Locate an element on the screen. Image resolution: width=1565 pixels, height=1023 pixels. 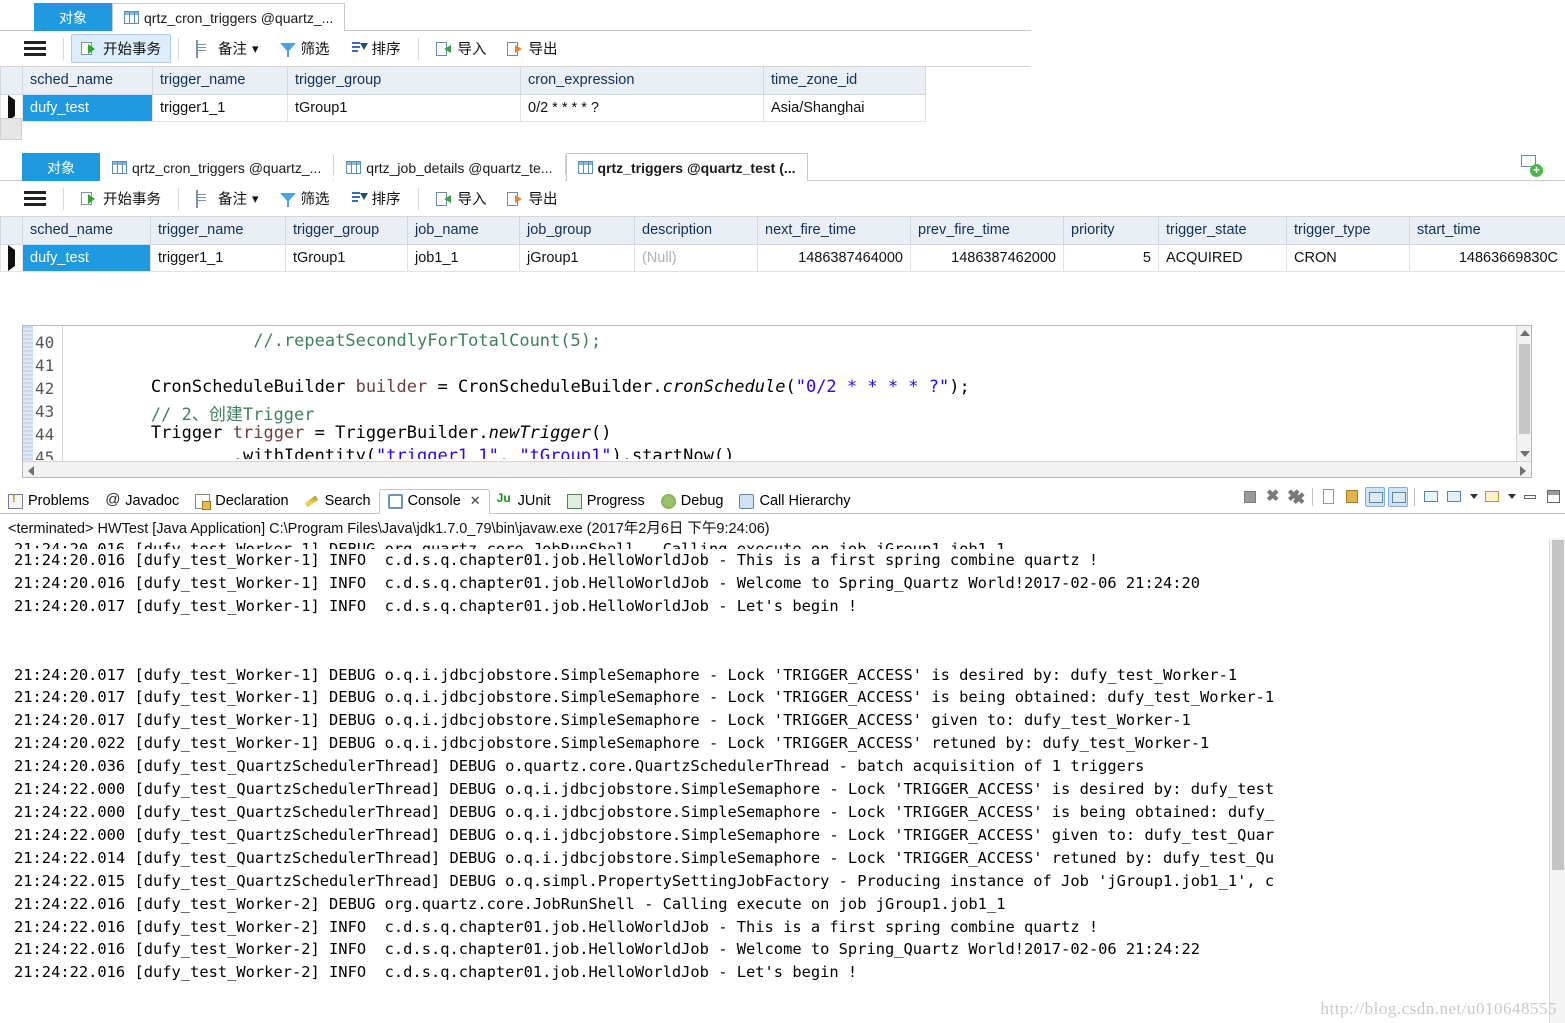
cell-prev-fire-time: 1486387462000 is located at coordinates (987, 258).